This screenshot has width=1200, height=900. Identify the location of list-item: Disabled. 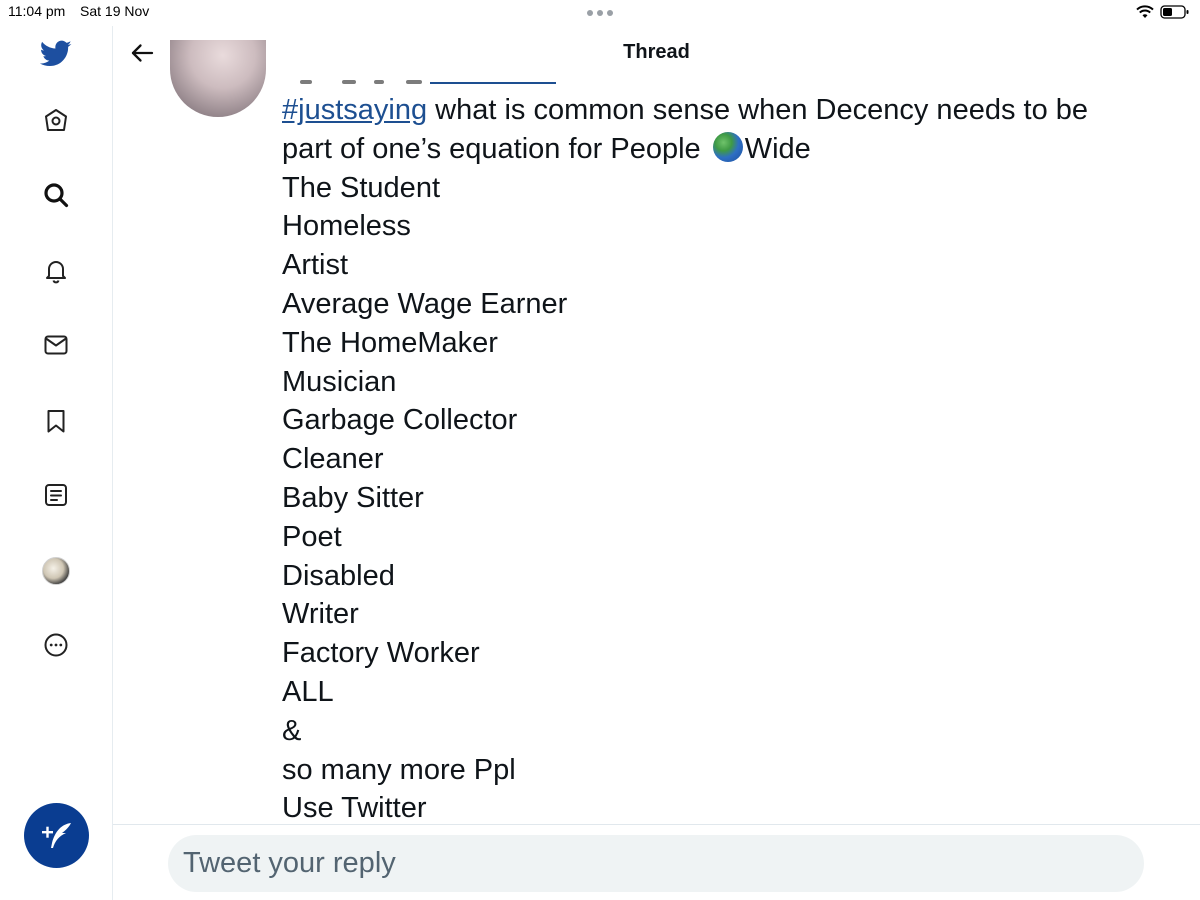
(338, 575).